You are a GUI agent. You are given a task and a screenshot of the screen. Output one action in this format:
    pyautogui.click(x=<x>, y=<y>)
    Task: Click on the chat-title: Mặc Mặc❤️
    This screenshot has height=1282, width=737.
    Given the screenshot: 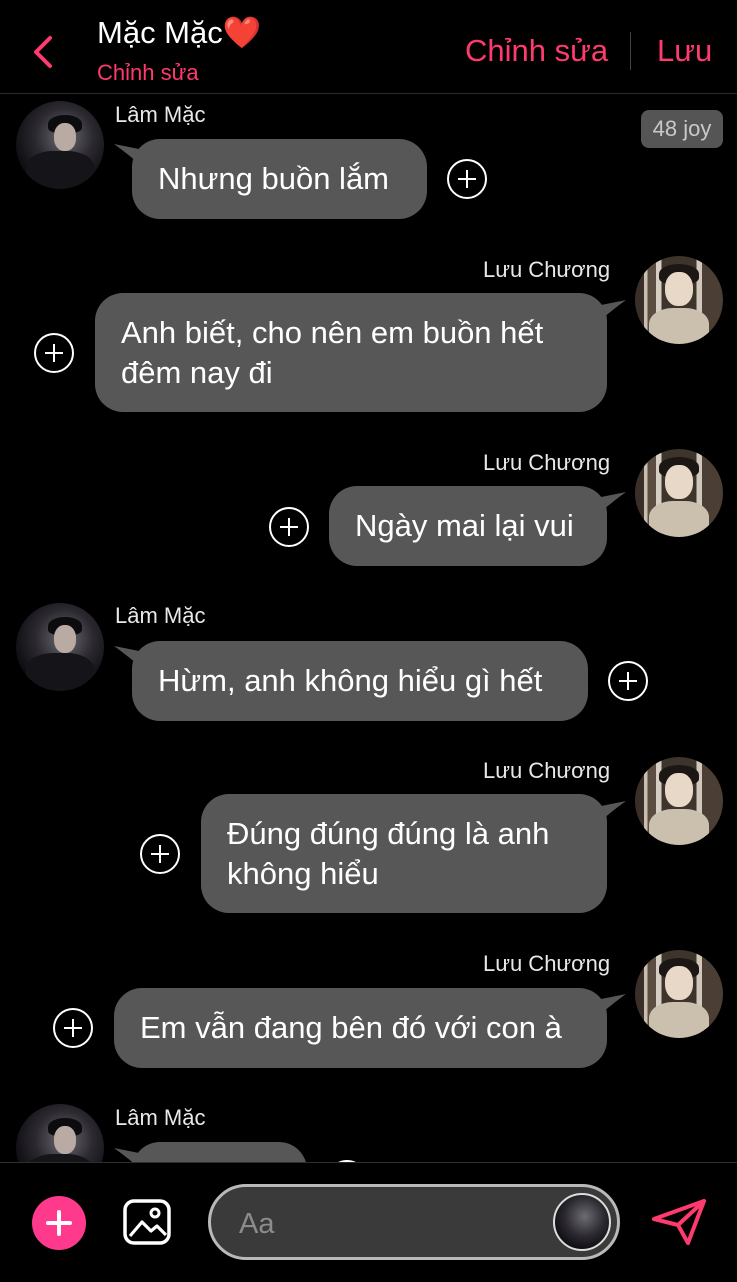 What is the action you would take?
    pyautogui.click(x=179, y=32)
    